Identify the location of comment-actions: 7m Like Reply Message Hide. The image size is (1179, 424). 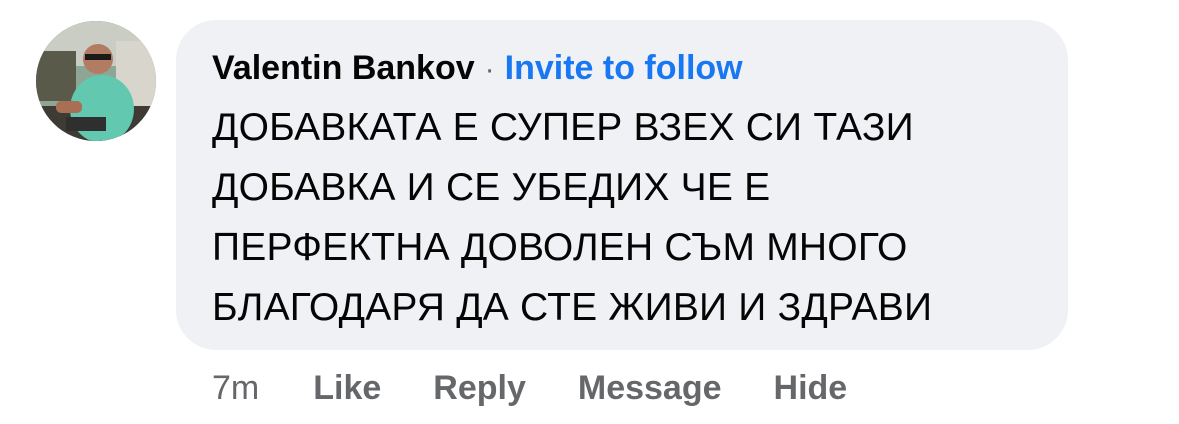
(529, 388).